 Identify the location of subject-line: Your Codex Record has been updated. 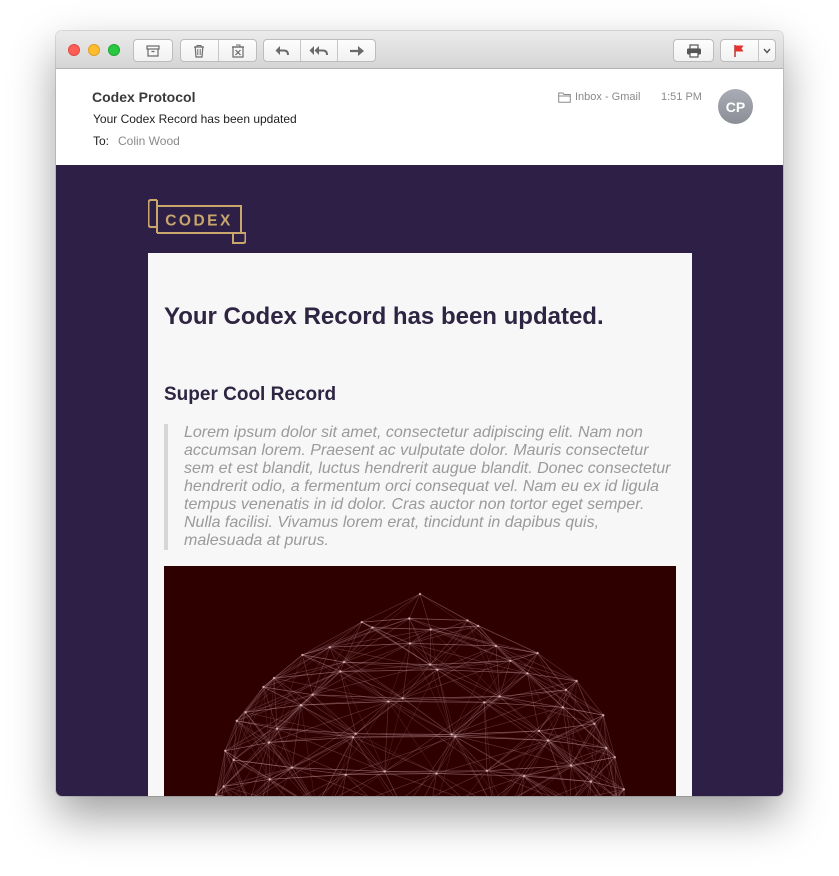
(195, 119).